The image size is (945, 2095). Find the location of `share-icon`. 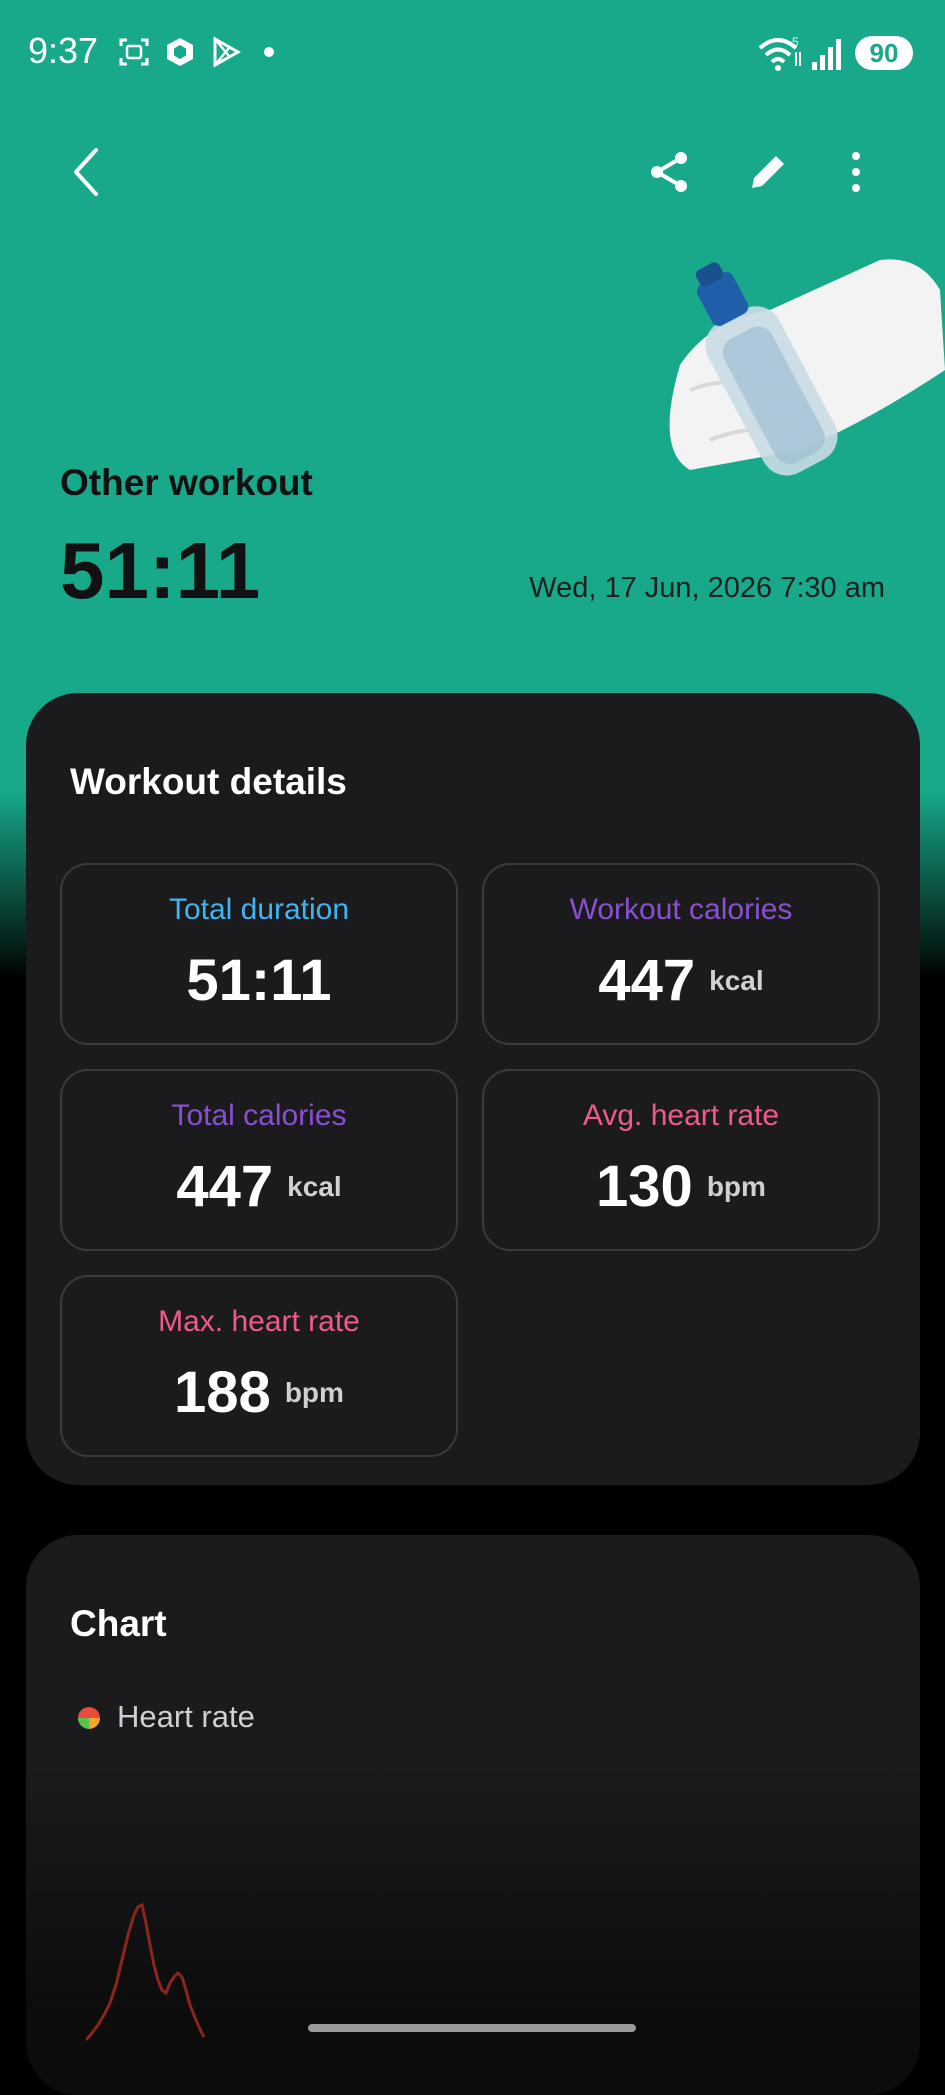

share-icon is located at coordinates (669, 172).